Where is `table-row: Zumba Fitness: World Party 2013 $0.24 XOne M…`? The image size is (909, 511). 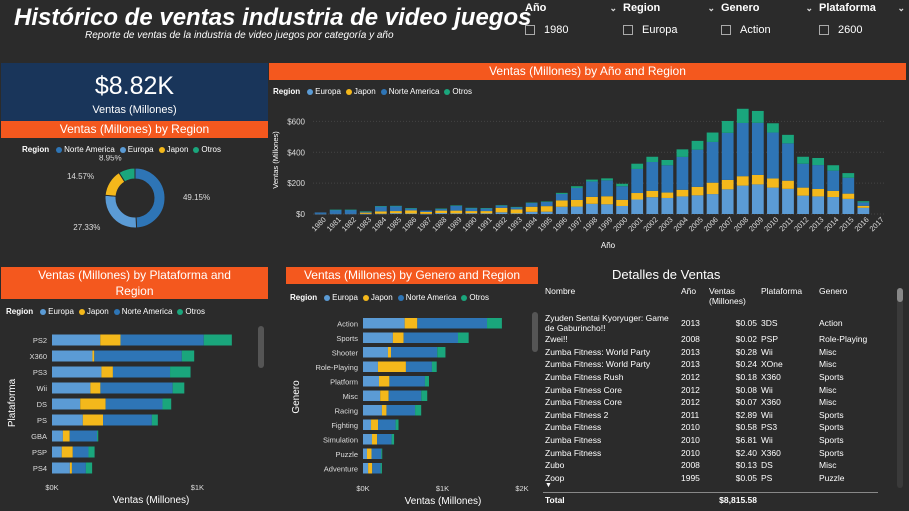 table-row: Zumba Fitness: World Party 2013 $0.24 XOne M… is located at coordinates (710, 364).